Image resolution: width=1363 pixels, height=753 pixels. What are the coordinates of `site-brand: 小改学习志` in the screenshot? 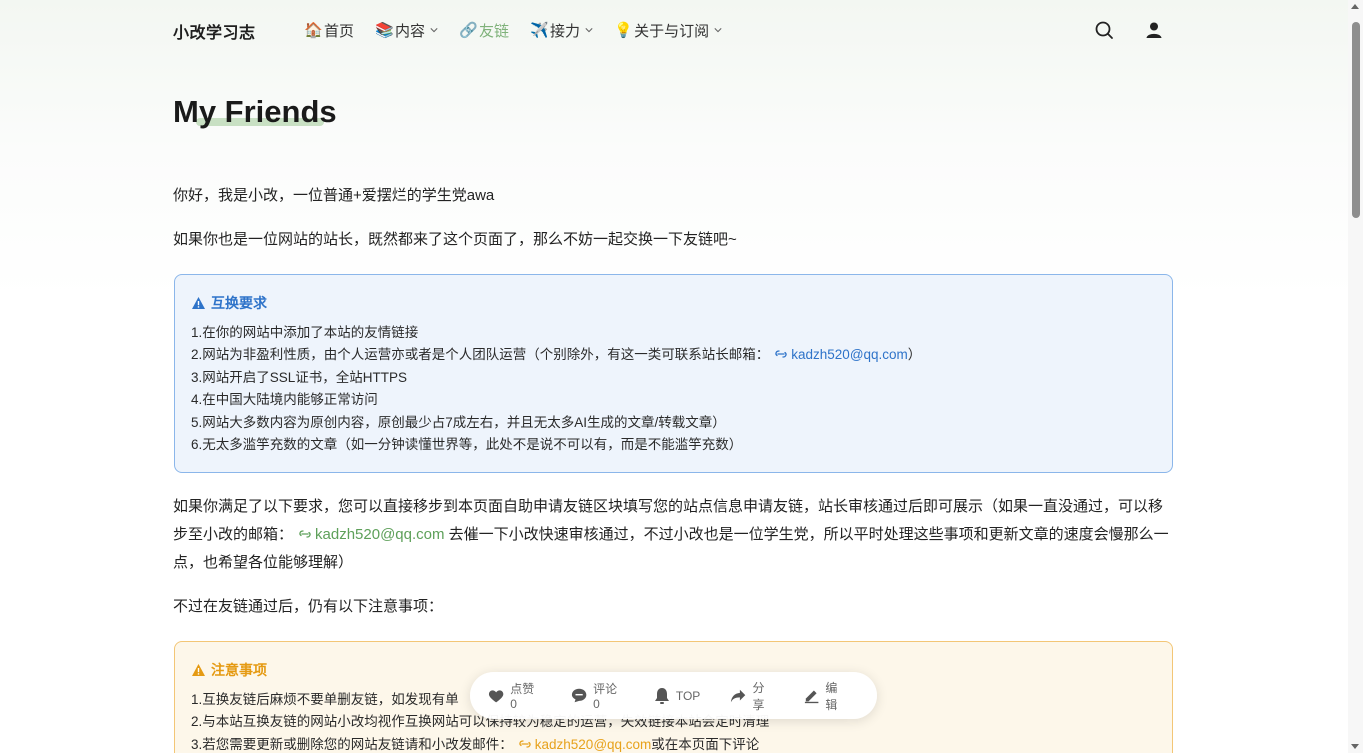 It's located at (214, 31).